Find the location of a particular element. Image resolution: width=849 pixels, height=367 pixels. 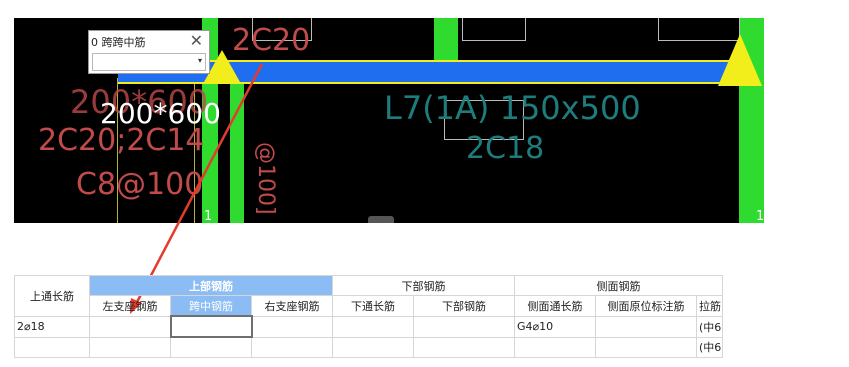

header-group-row: 上通长筋 上部钢筋 下部钢筋 侧面钢筋 is located at coordinates (368, 296).